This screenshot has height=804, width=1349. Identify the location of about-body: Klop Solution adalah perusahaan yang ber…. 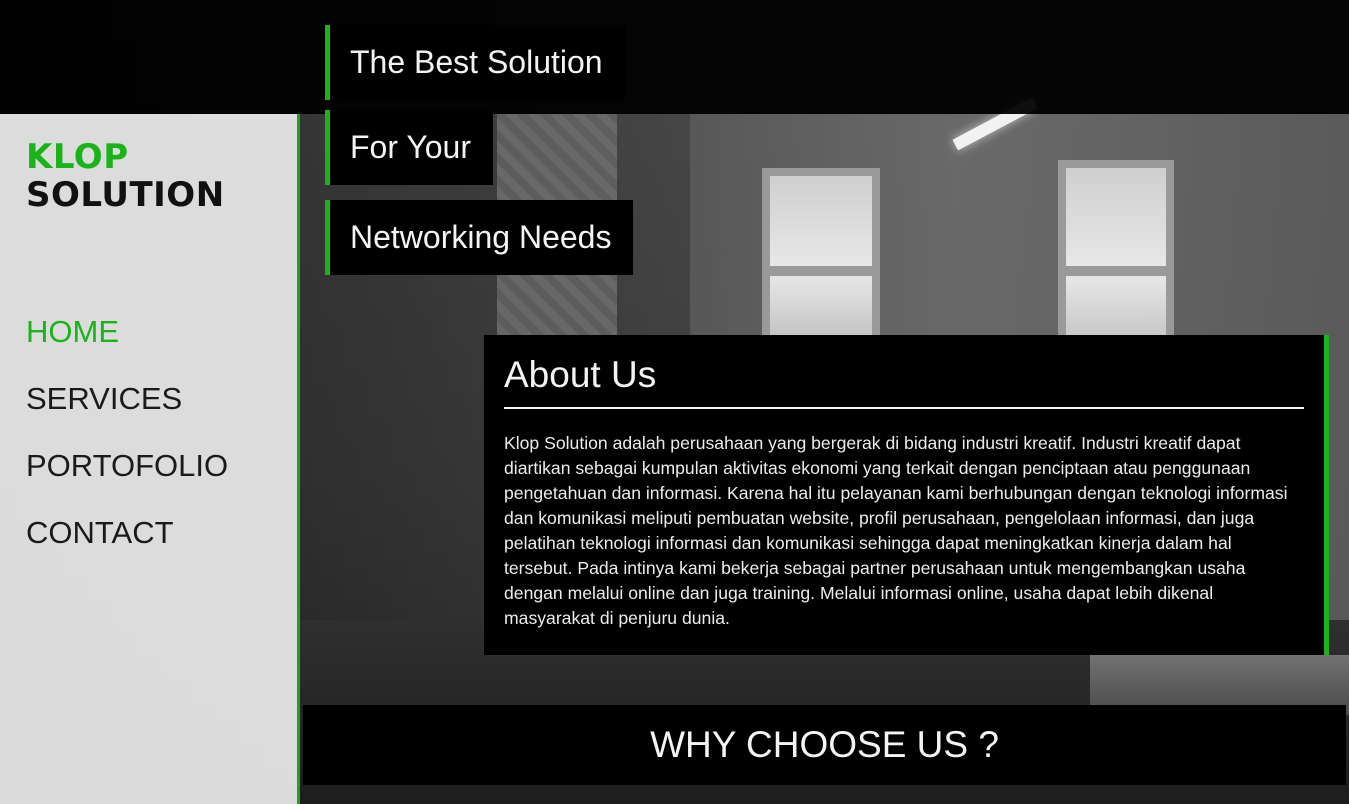
(896, 530).